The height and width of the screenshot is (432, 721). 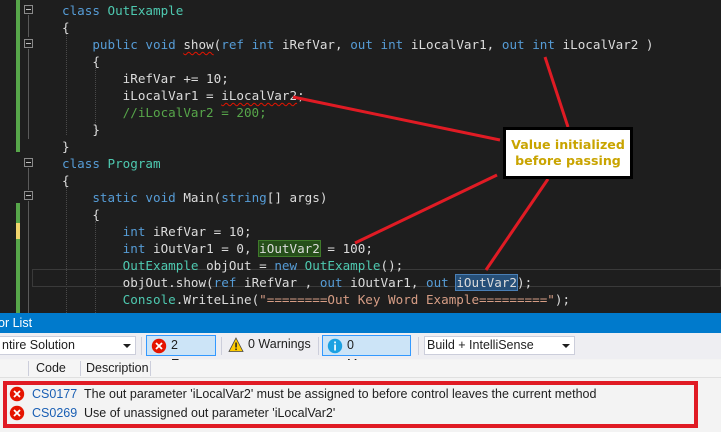 What do you see at coordinates (181, 353) in the screenshot?
I see `errors-filter-button: 2 Errors` at bounding box center [181, 353].